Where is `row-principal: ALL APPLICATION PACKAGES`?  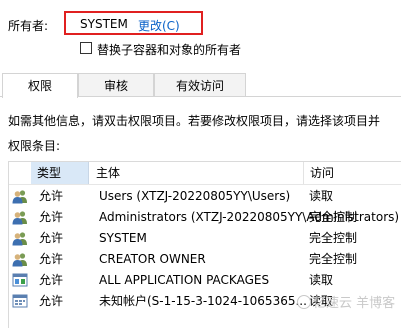 row-principal: ALL APPLICATION PACKAGES is located at coordinates (184, 280).